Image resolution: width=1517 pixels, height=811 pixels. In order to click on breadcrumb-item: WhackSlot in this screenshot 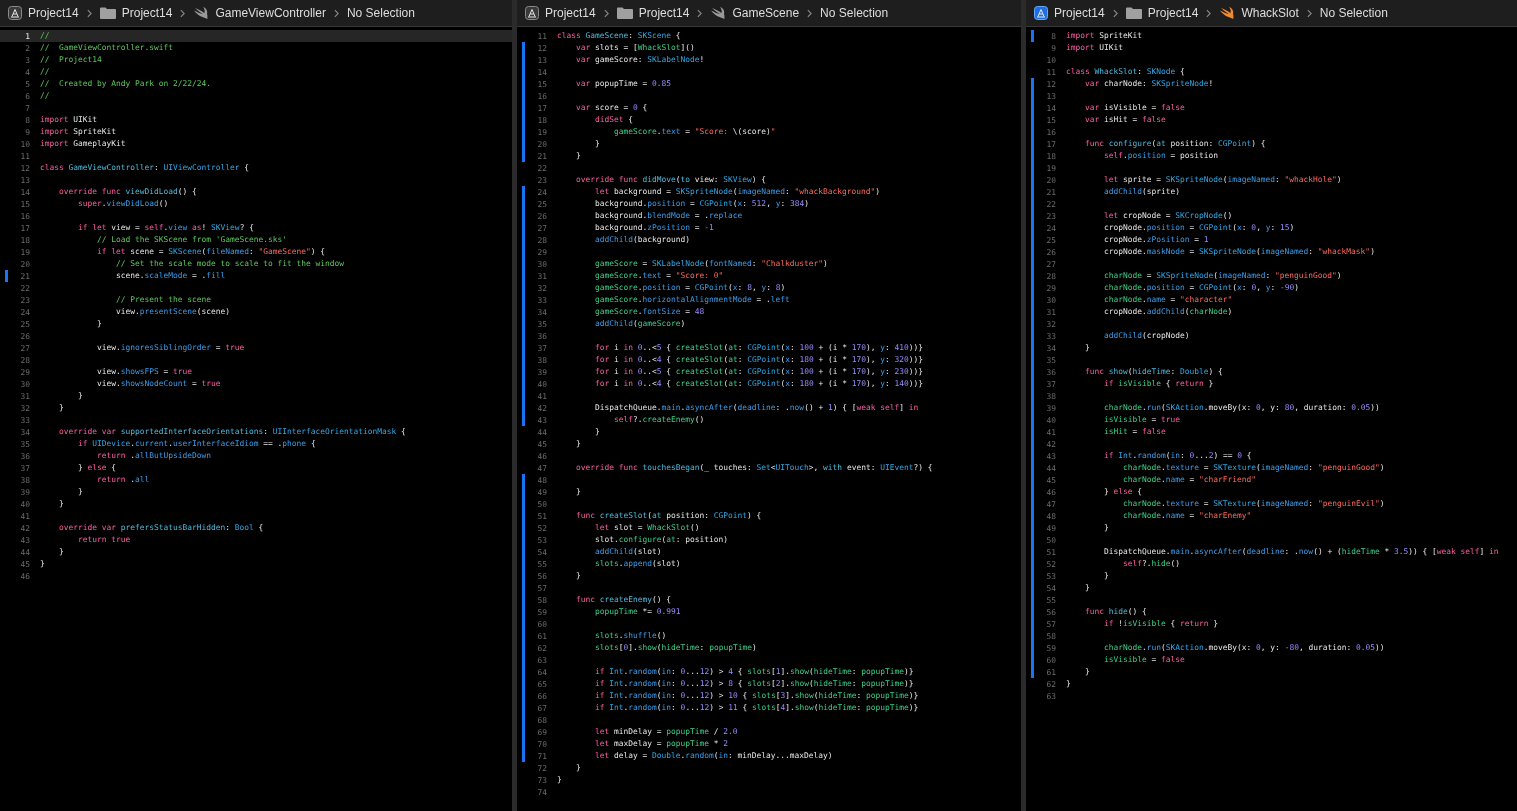, I will do `click(1270, 13)`.